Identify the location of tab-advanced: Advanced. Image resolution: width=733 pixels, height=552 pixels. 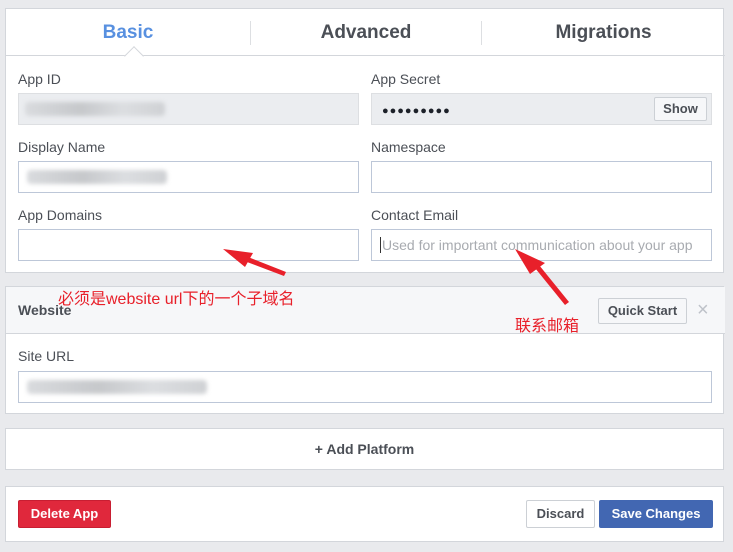
(366, 32).